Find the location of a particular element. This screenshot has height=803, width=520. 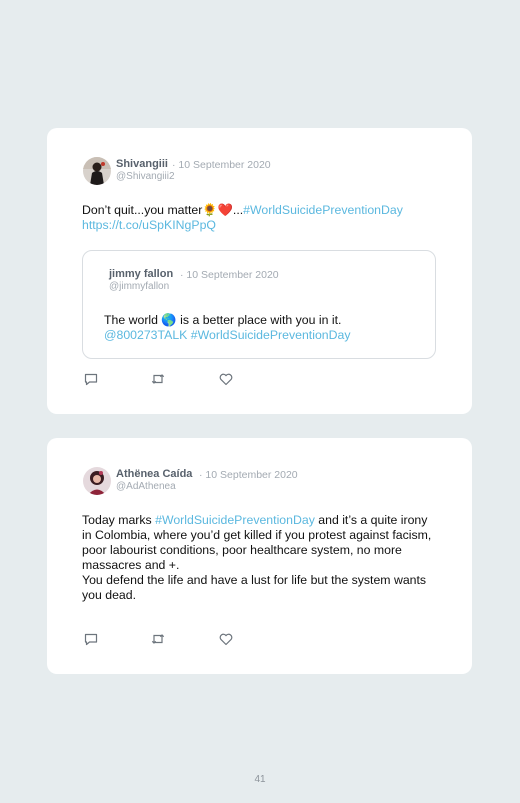

tweet-text-plain: Don’t quit...you matter is located at coordinates (142, 210).